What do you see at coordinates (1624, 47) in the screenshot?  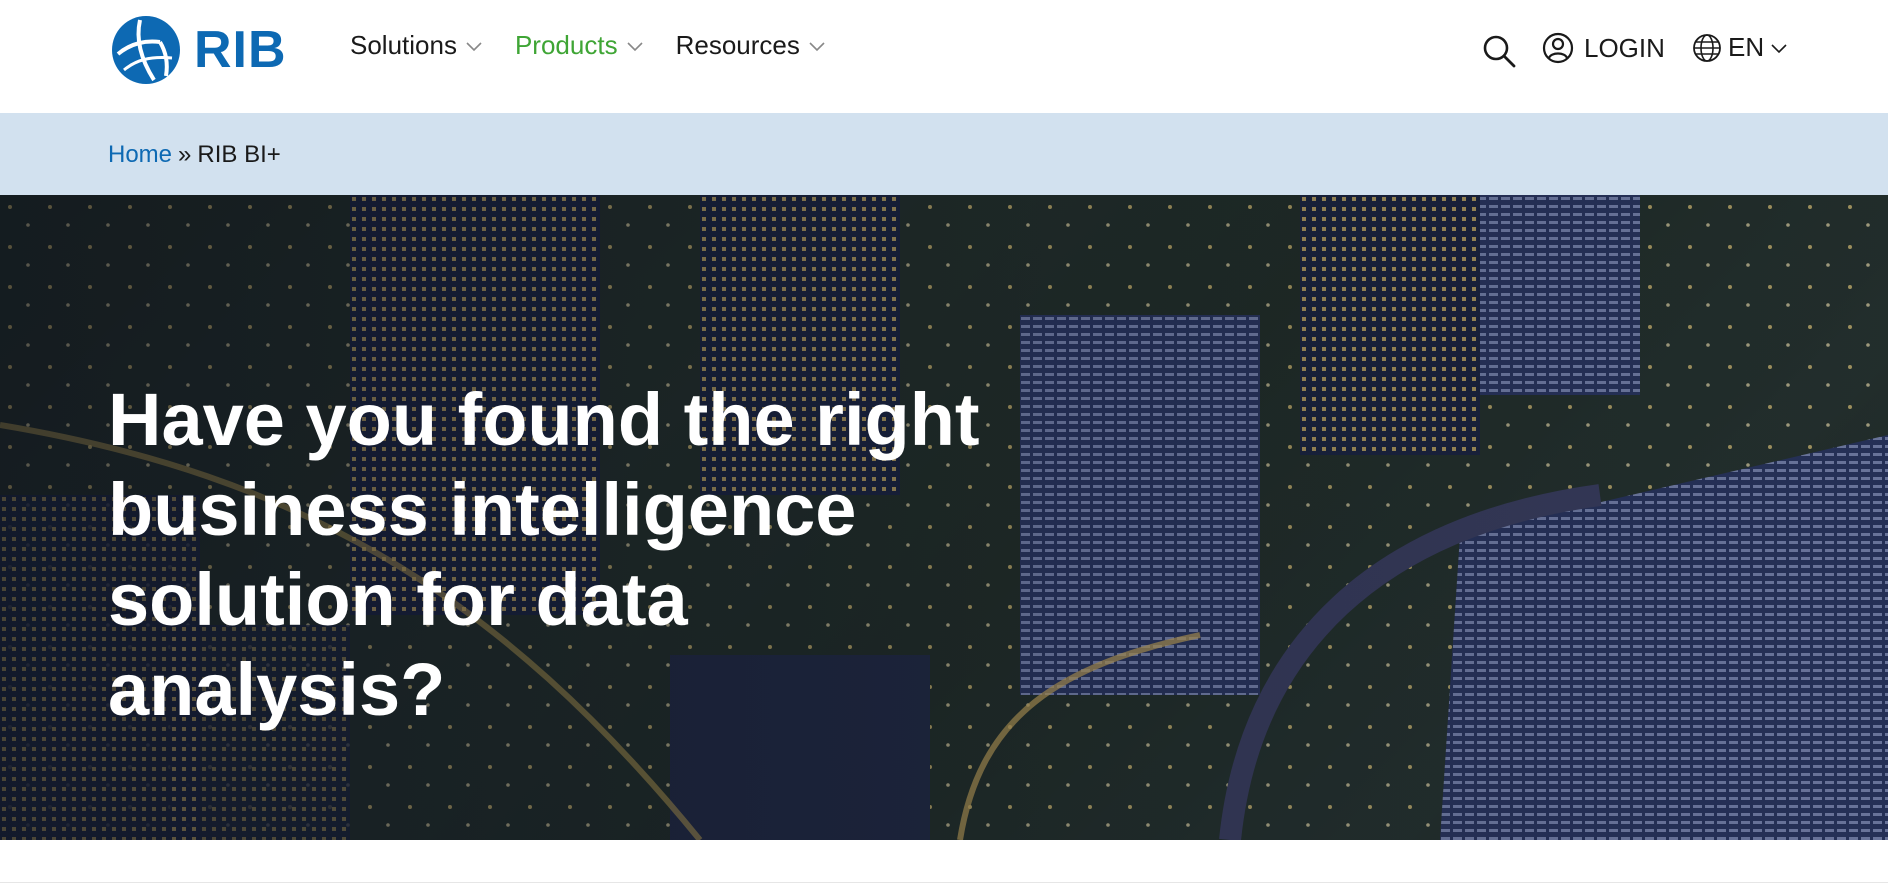 I see `login-label: LOGIN` at bounding box center [1624, 47].